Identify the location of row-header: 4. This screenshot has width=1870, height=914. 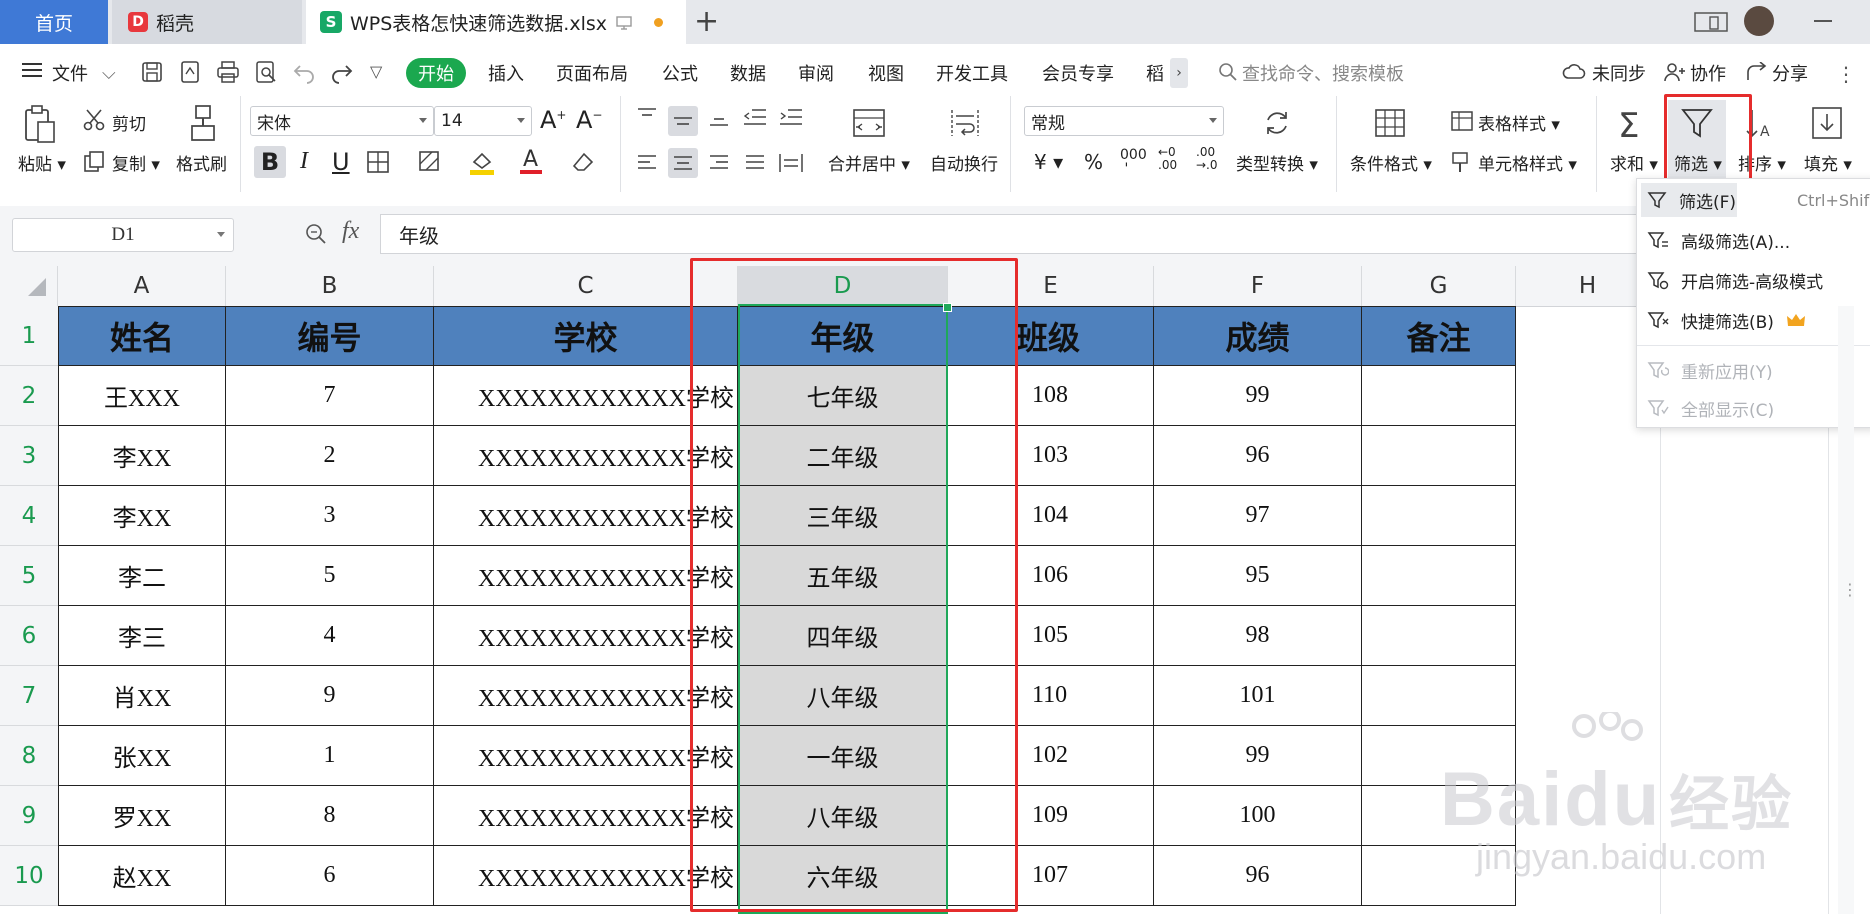
(29, 516).